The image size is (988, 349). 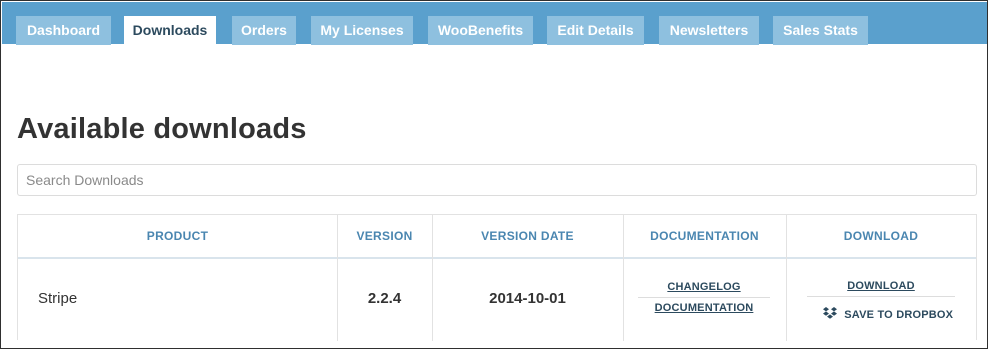 I want to click on product-name: Stripe, so click(x=58, y=298).